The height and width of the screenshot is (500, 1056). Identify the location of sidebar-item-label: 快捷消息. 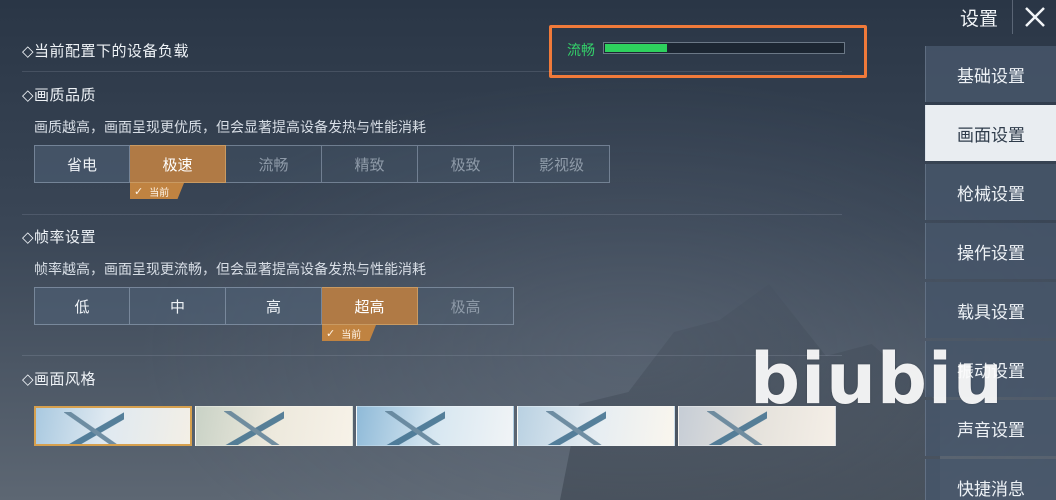
(991, 489).